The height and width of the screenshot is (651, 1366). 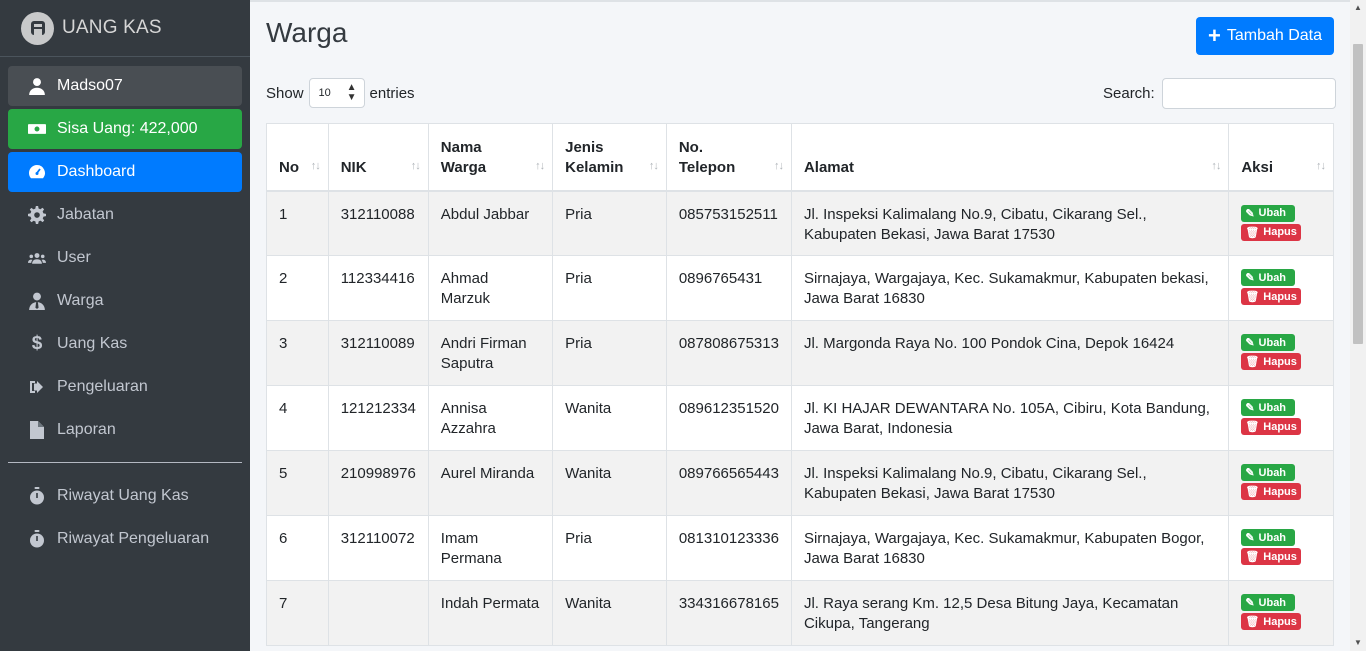 I want to click on stopwatch-icon, so click(x=37, y=496).